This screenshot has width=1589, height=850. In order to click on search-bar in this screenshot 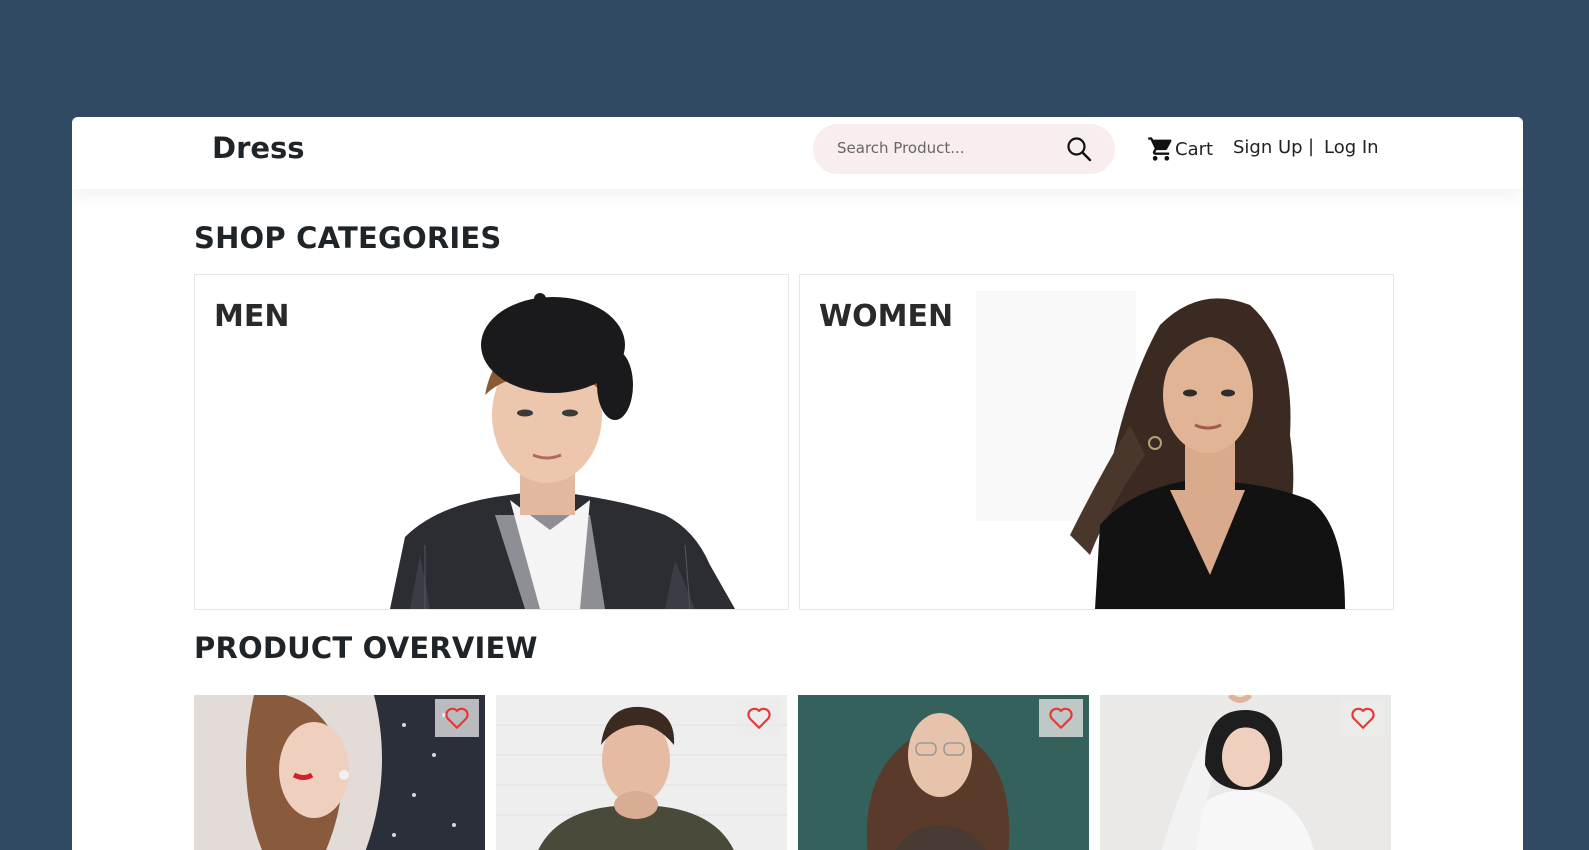, I will do `click(964, 149)`.